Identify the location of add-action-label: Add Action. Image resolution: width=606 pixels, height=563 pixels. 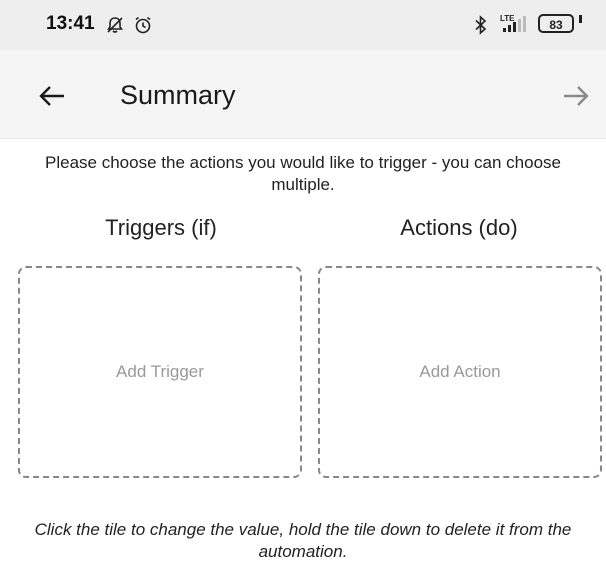
(460, 371).